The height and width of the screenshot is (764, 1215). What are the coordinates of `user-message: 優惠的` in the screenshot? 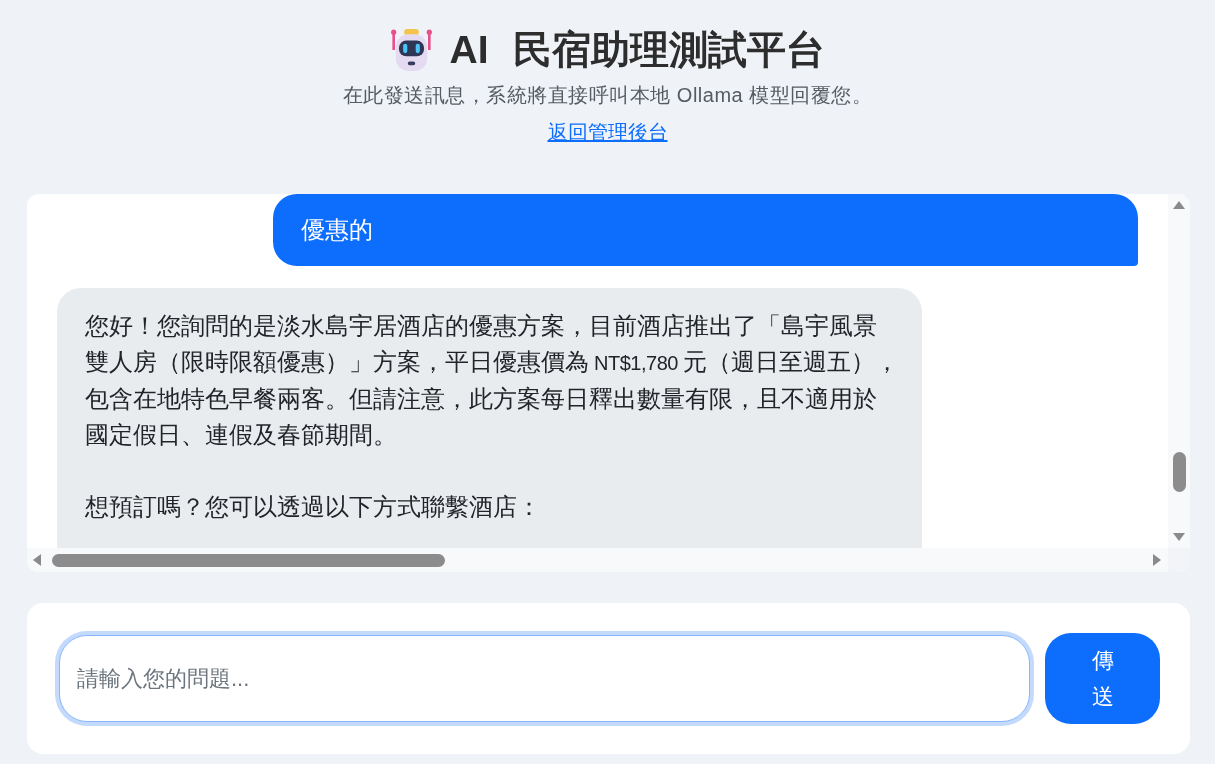 It's located at (705, 230).